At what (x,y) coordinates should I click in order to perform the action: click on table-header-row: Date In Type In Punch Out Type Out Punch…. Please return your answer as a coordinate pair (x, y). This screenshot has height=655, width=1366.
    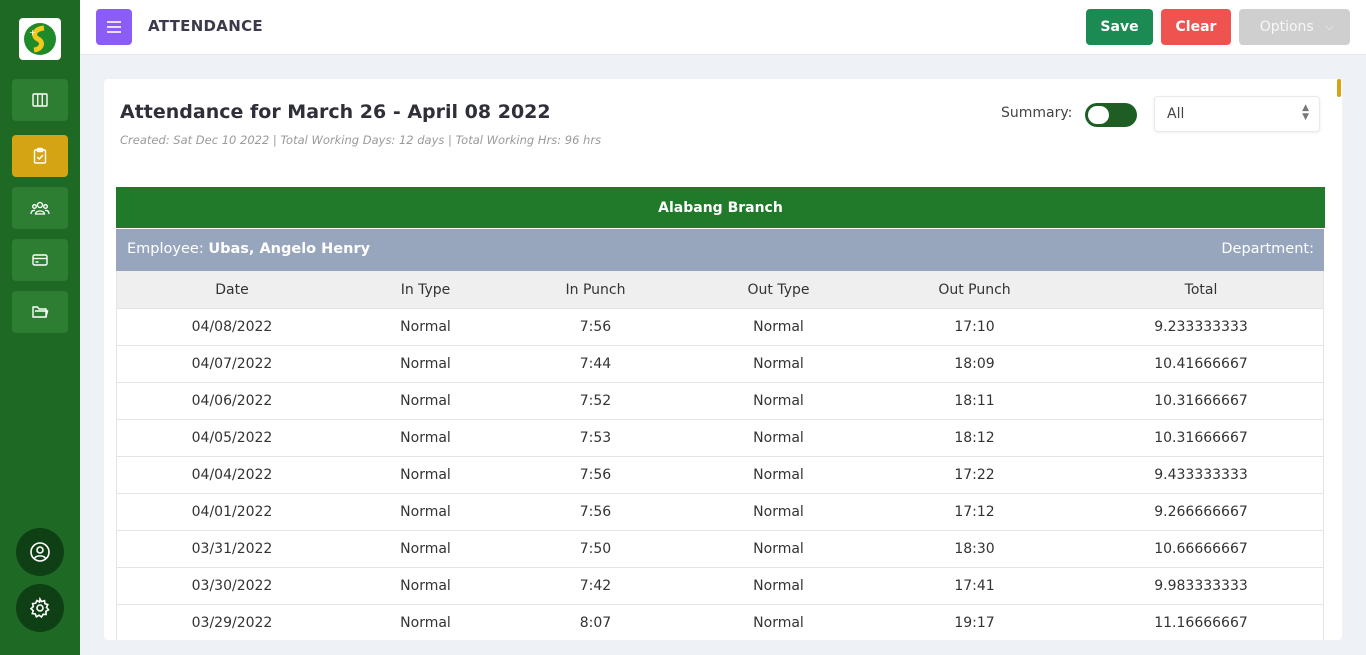
    Looking at the image, I should click on (720, 290).